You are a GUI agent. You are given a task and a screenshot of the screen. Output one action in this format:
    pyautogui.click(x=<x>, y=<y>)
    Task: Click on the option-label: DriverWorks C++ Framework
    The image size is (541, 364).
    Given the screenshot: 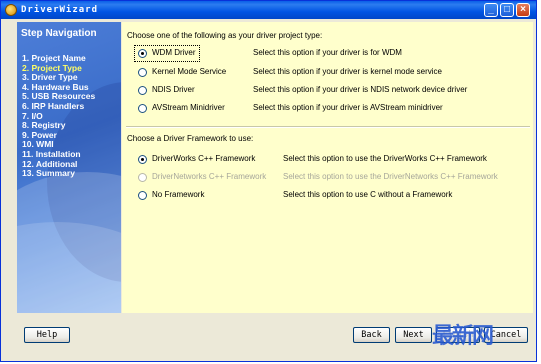 What is the action you would take?
    pyautogui.click(x=203, y=158)
    